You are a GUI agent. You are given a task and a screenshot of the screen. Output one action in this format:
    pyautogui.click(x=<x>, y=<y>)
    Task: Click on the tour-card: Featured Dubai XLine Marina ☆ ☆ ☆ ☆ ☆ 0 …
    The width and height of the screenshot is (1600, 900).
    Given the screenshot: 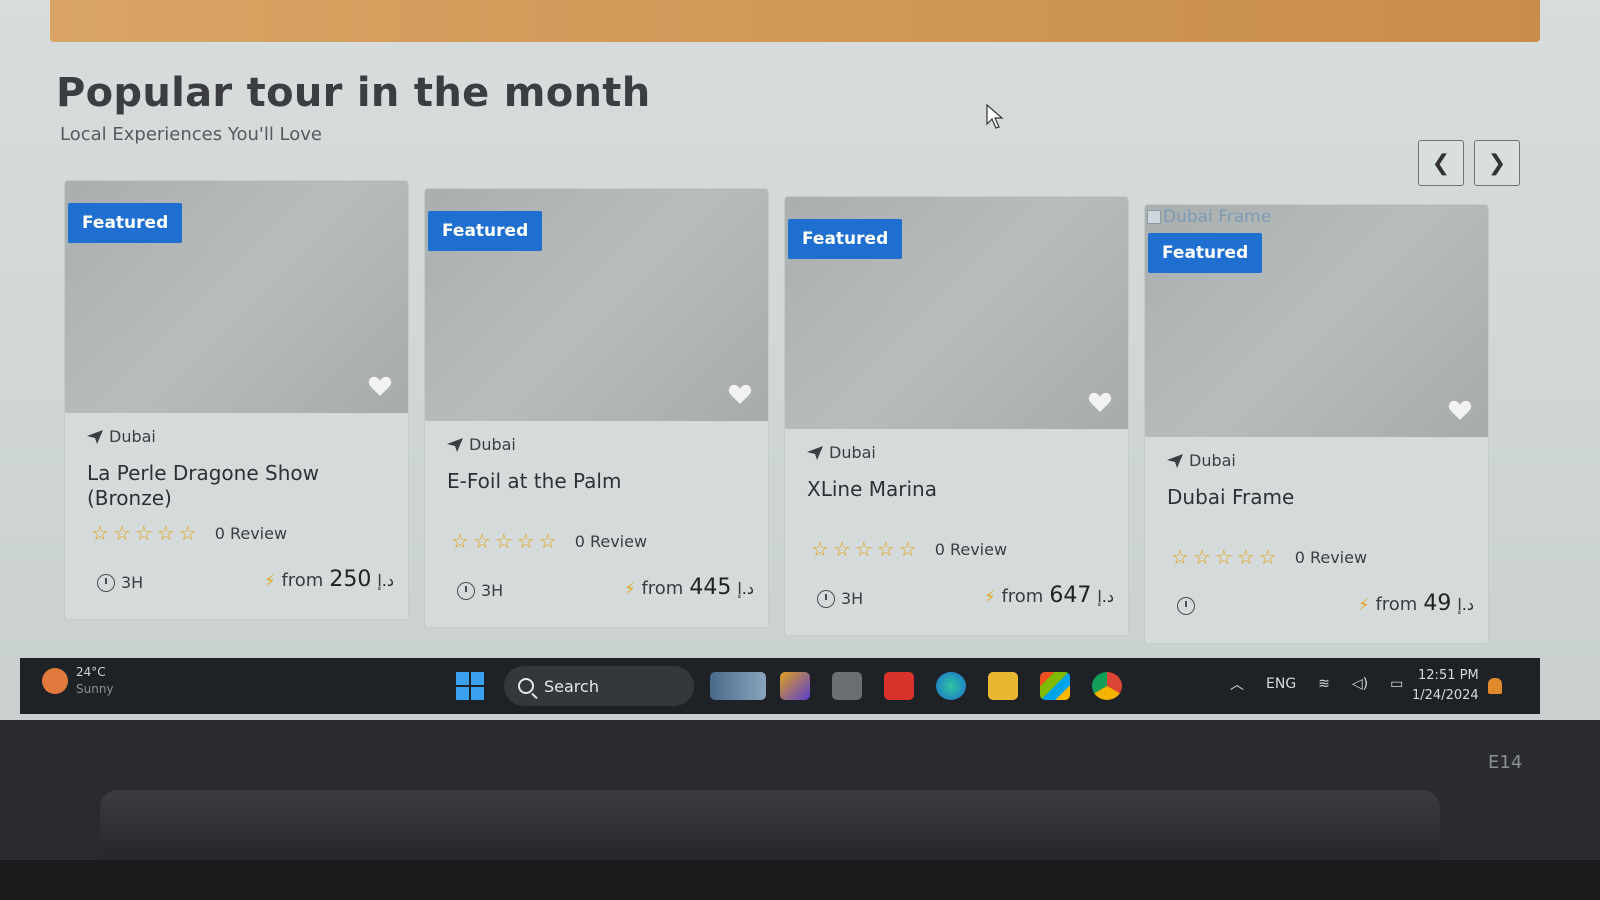 What is the action you would take?
    pyautogui.click(x=956, y=416)
    